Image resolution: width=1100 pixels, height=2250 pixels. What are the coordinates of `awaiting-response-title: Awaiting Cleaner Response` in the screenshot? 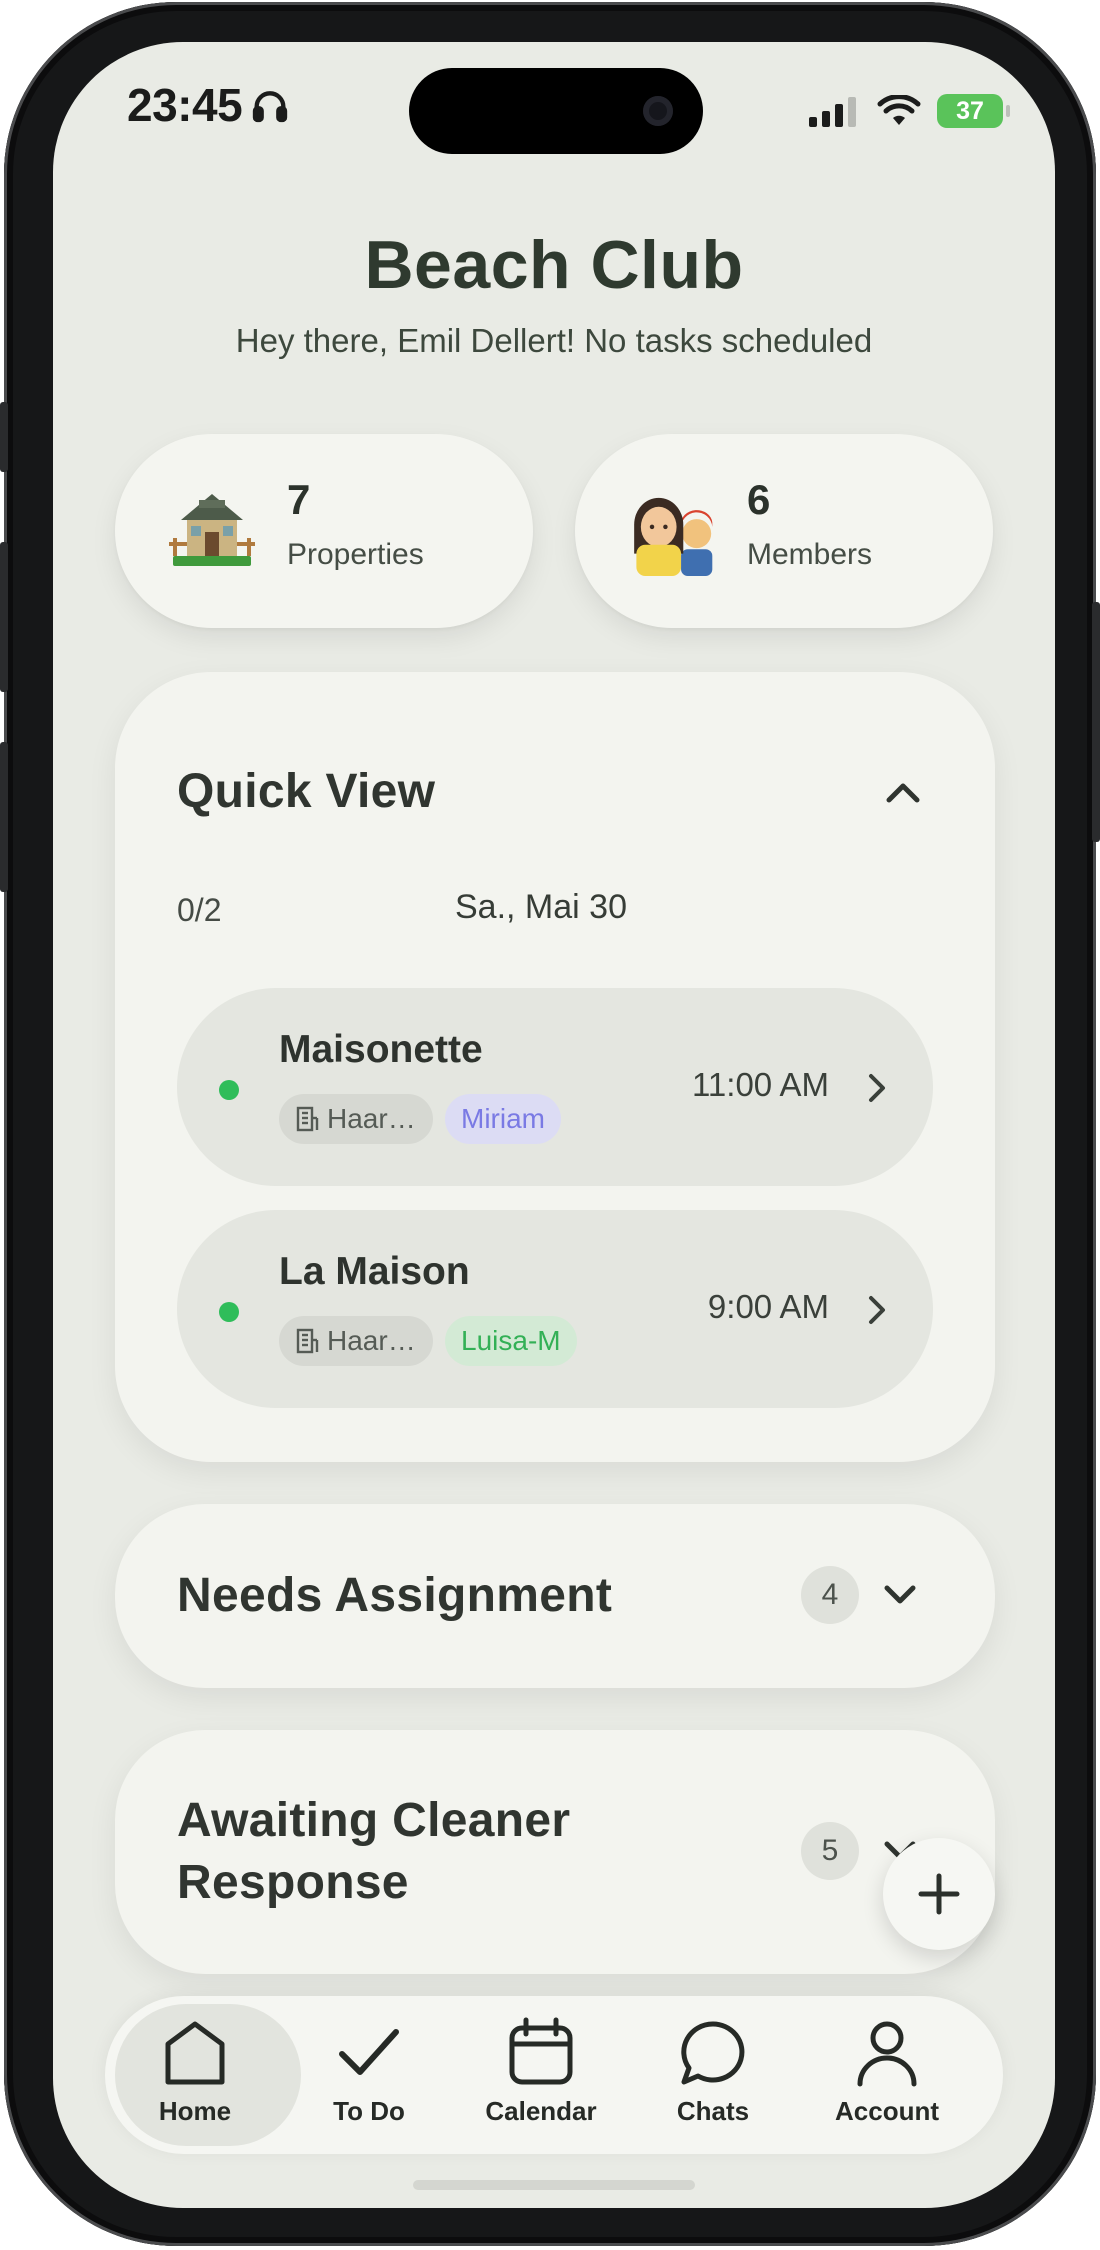 It's located at (373, 1852).